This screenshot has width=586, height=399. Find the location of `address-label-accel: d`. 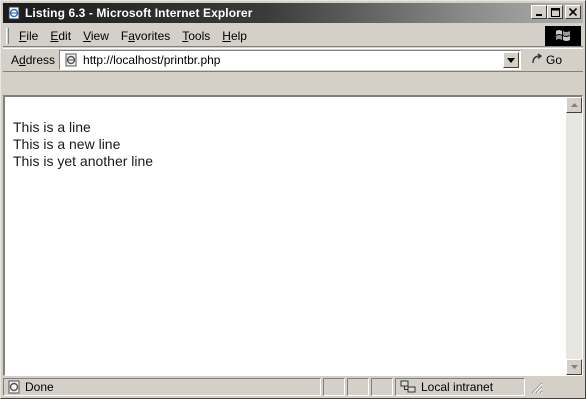

address-label-accel: d is located at coordinates (22, 60).